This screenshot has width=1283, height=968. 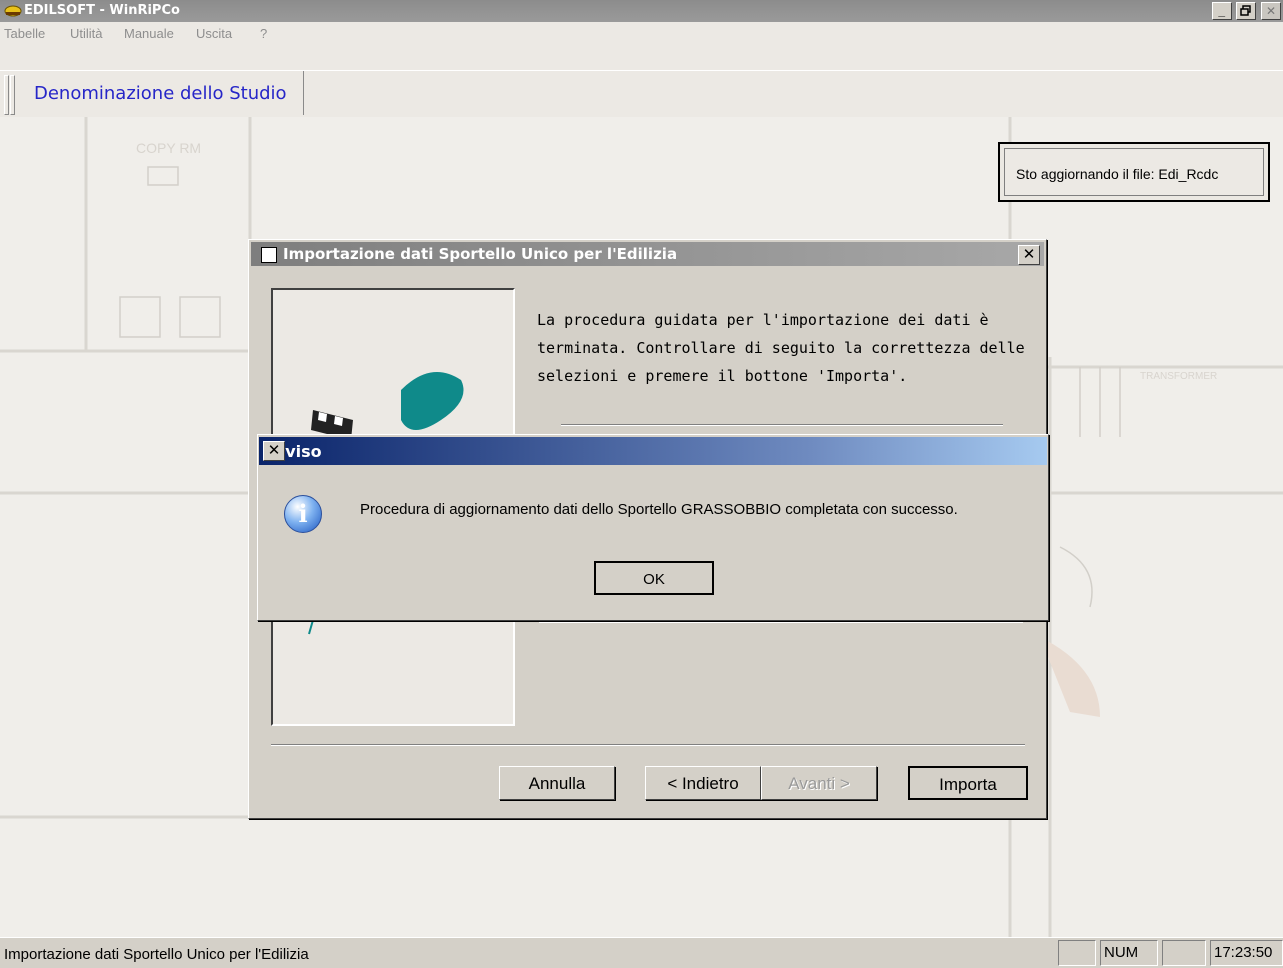 What do you see at coordinates (214, 33) in the screenshot?
I see `menu-uscita: Uscita` at bounding box center [214, 33].